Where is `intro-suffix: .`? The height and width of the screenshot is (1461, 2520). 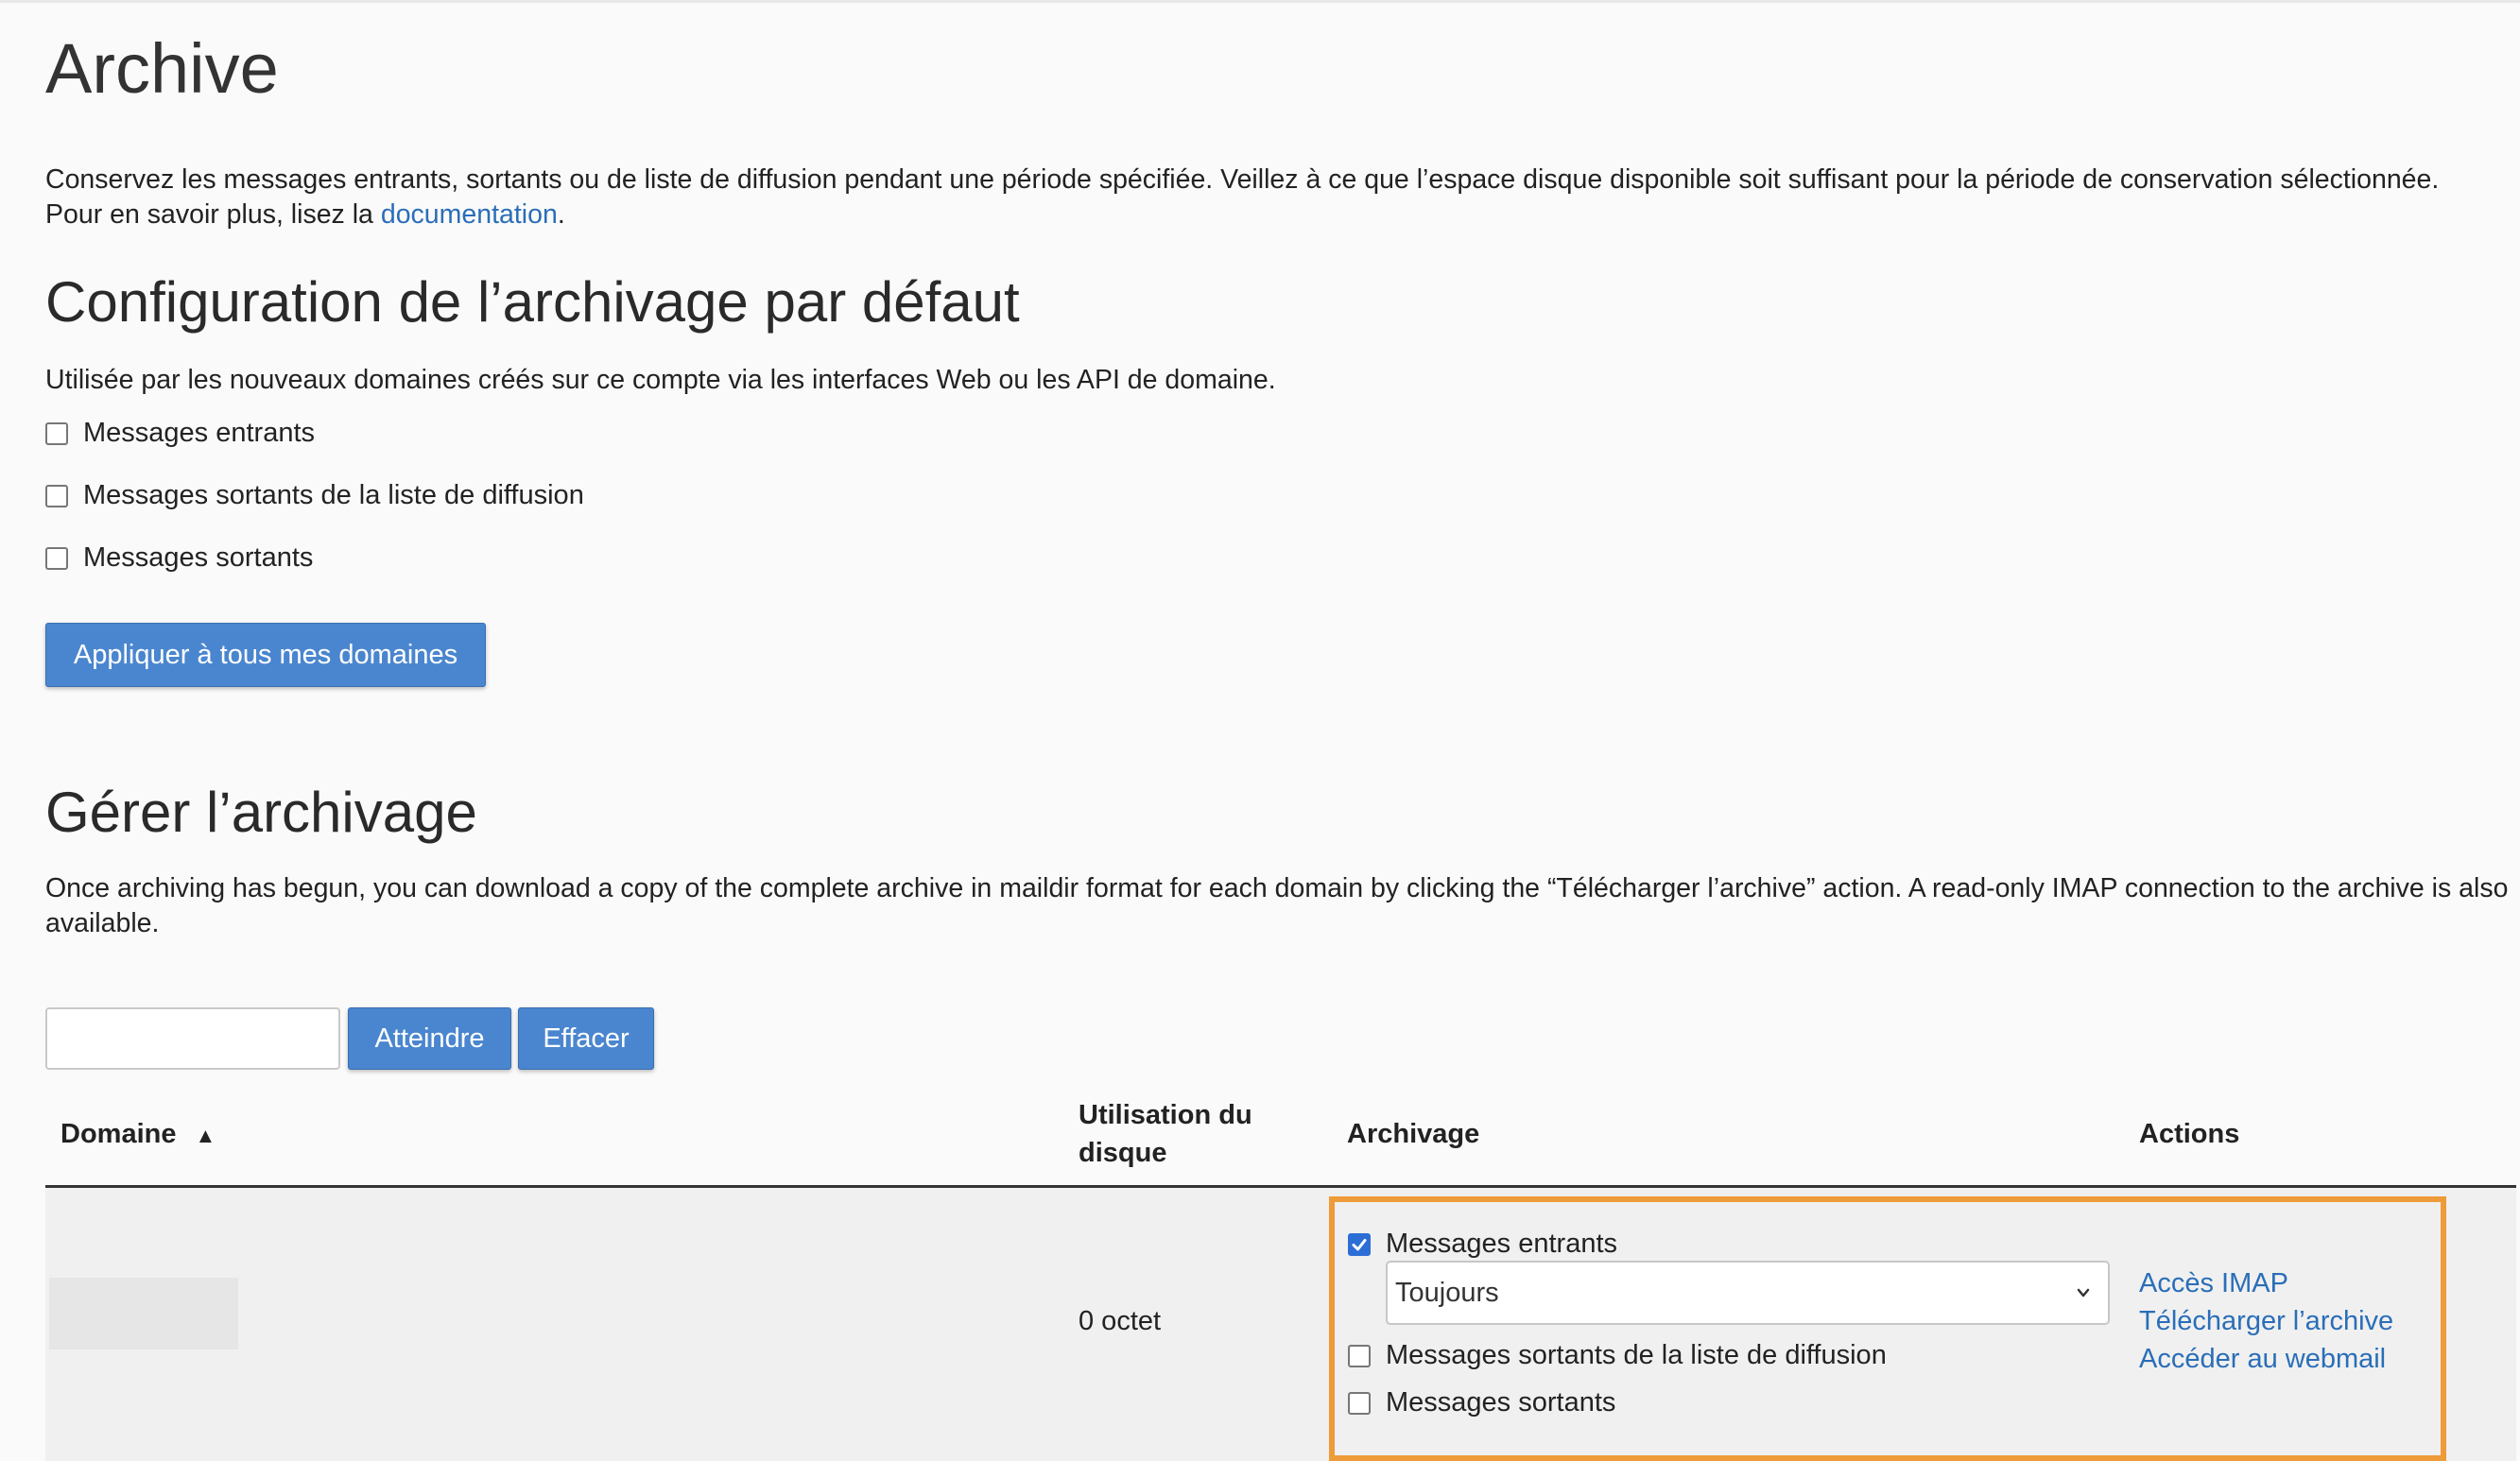
intro-suffix: . is located at coordinates (561, 214).